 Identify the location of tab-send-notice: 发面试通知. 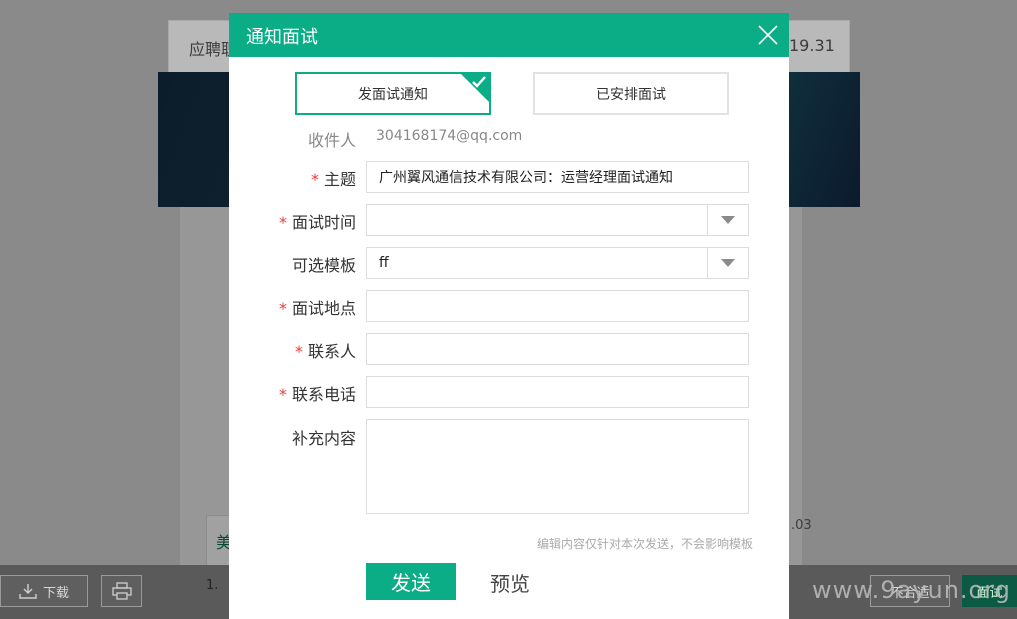
(393, 93).